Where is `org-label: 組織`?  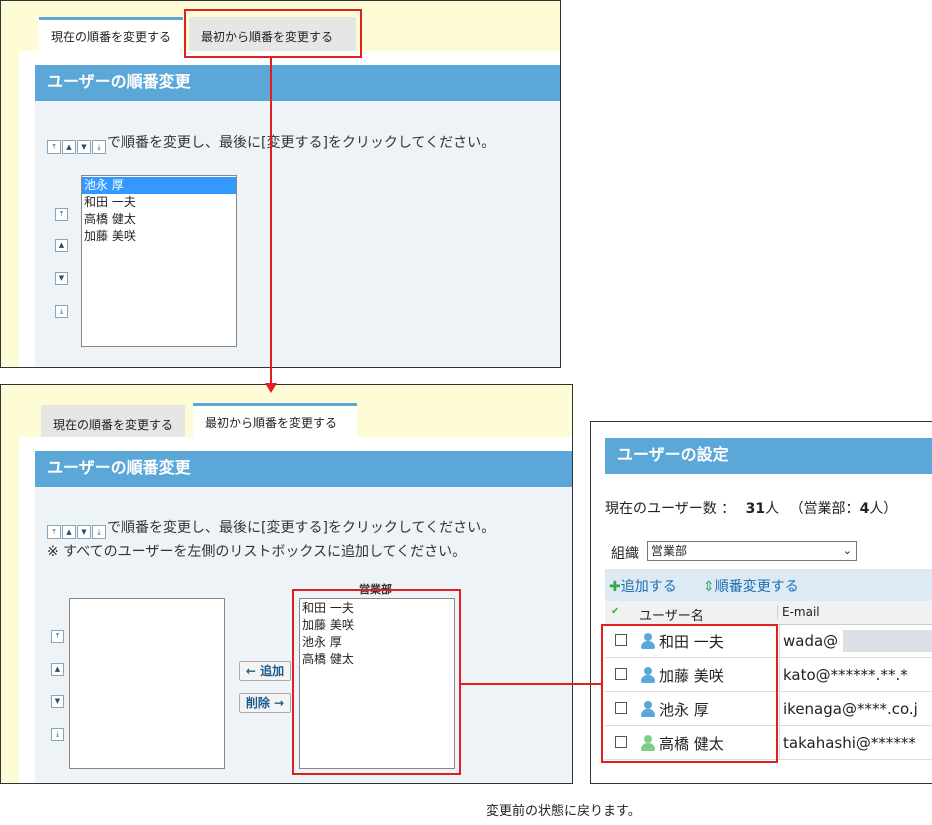
org-label: 組織 is located at coordinates (625, 554).